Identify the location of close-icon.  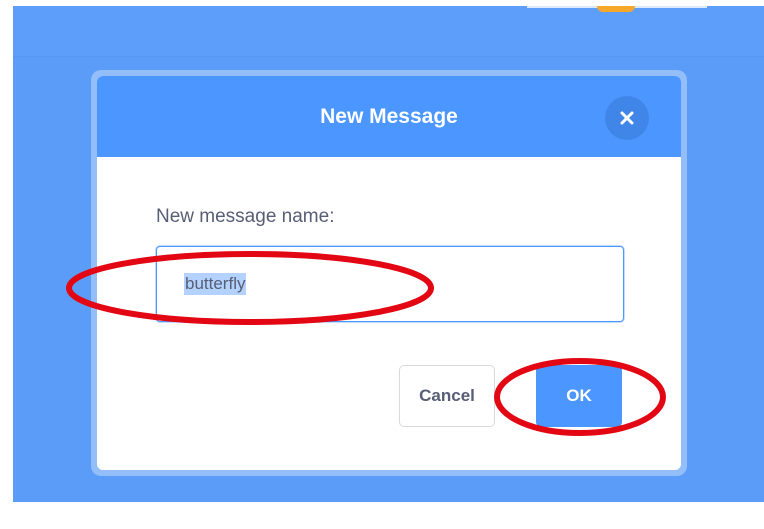
(627, 118).